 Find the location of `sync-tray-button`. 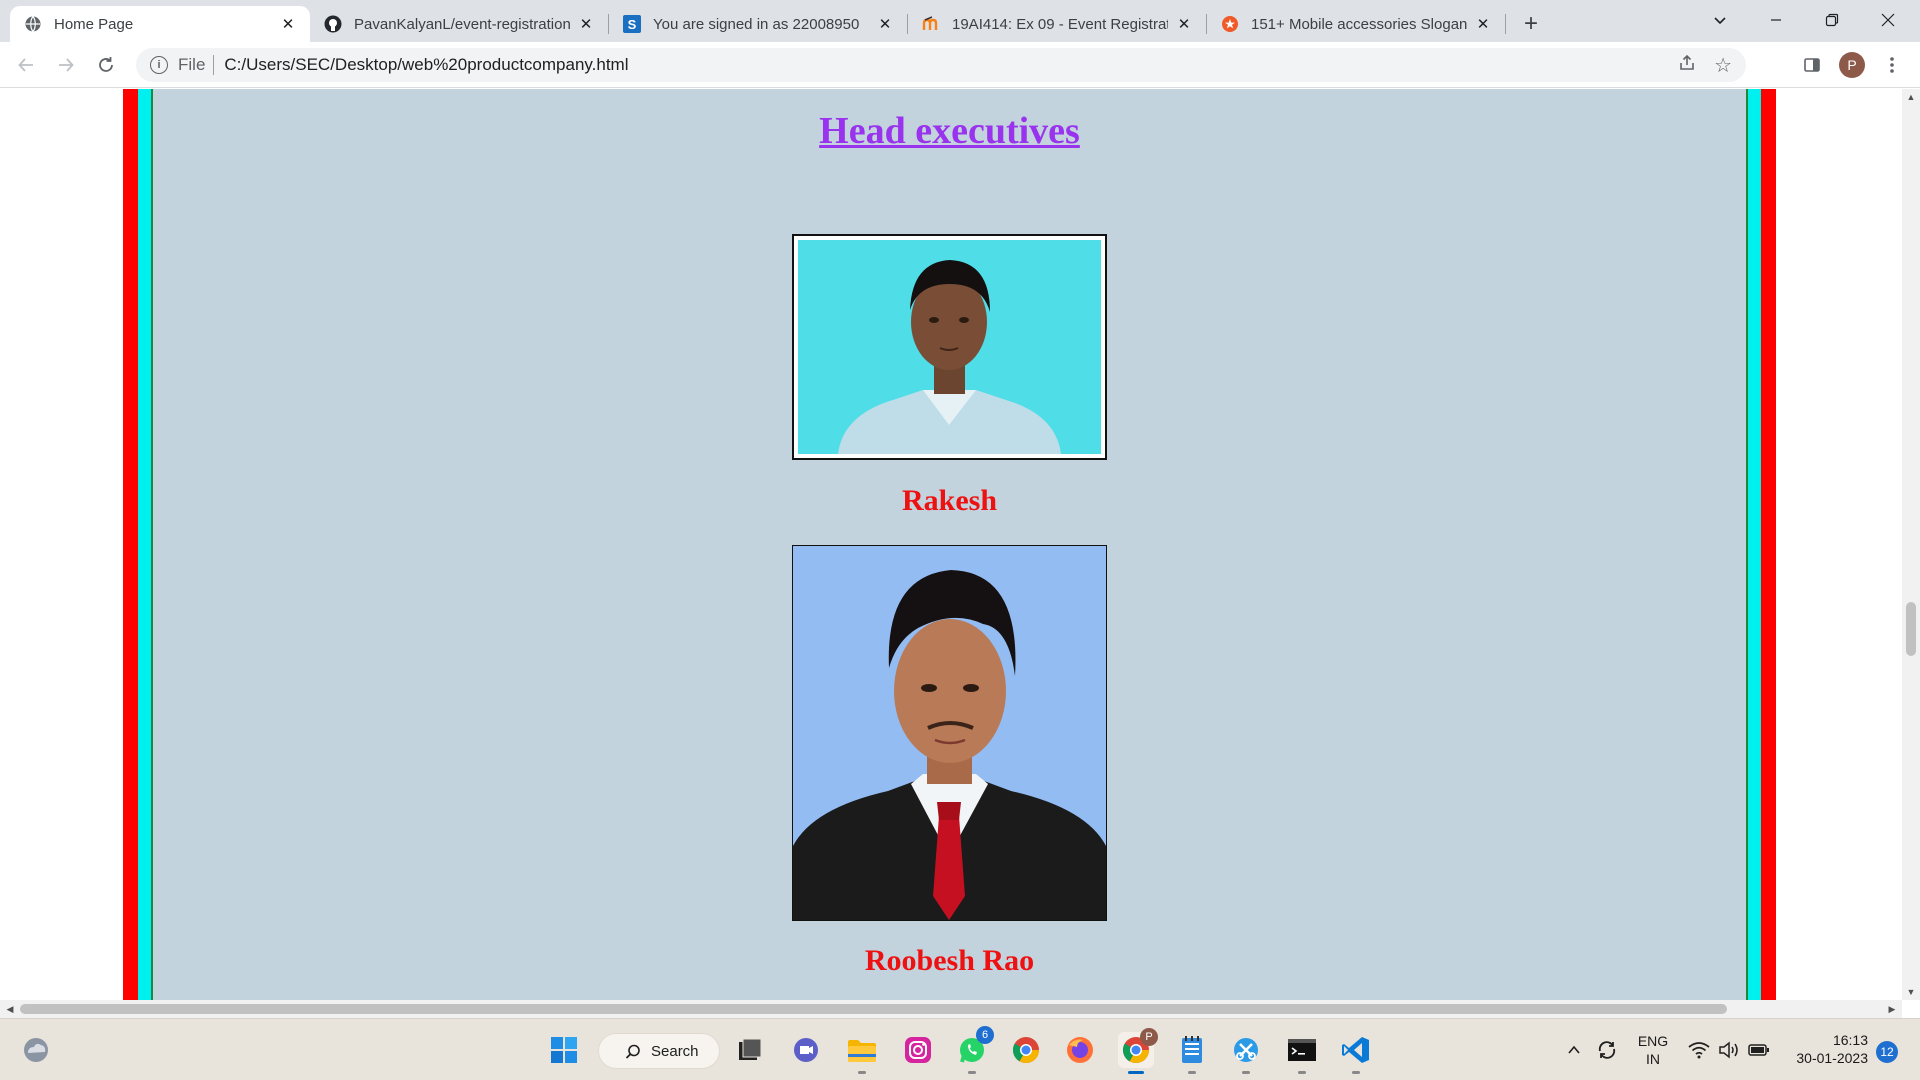

sync-tray-button is located at coordinates (1607, 1050).